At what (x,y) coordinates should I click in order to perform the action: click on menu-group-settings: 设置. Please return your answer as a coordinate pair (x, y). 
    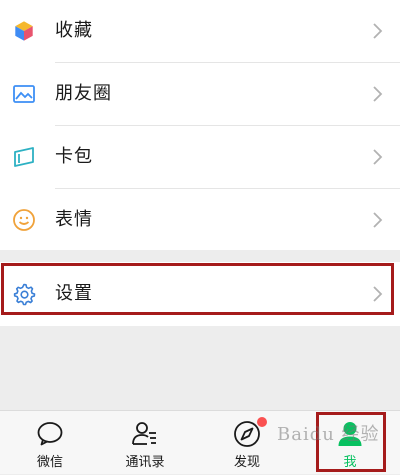
    Looking at the image, I should click on (200, 294).